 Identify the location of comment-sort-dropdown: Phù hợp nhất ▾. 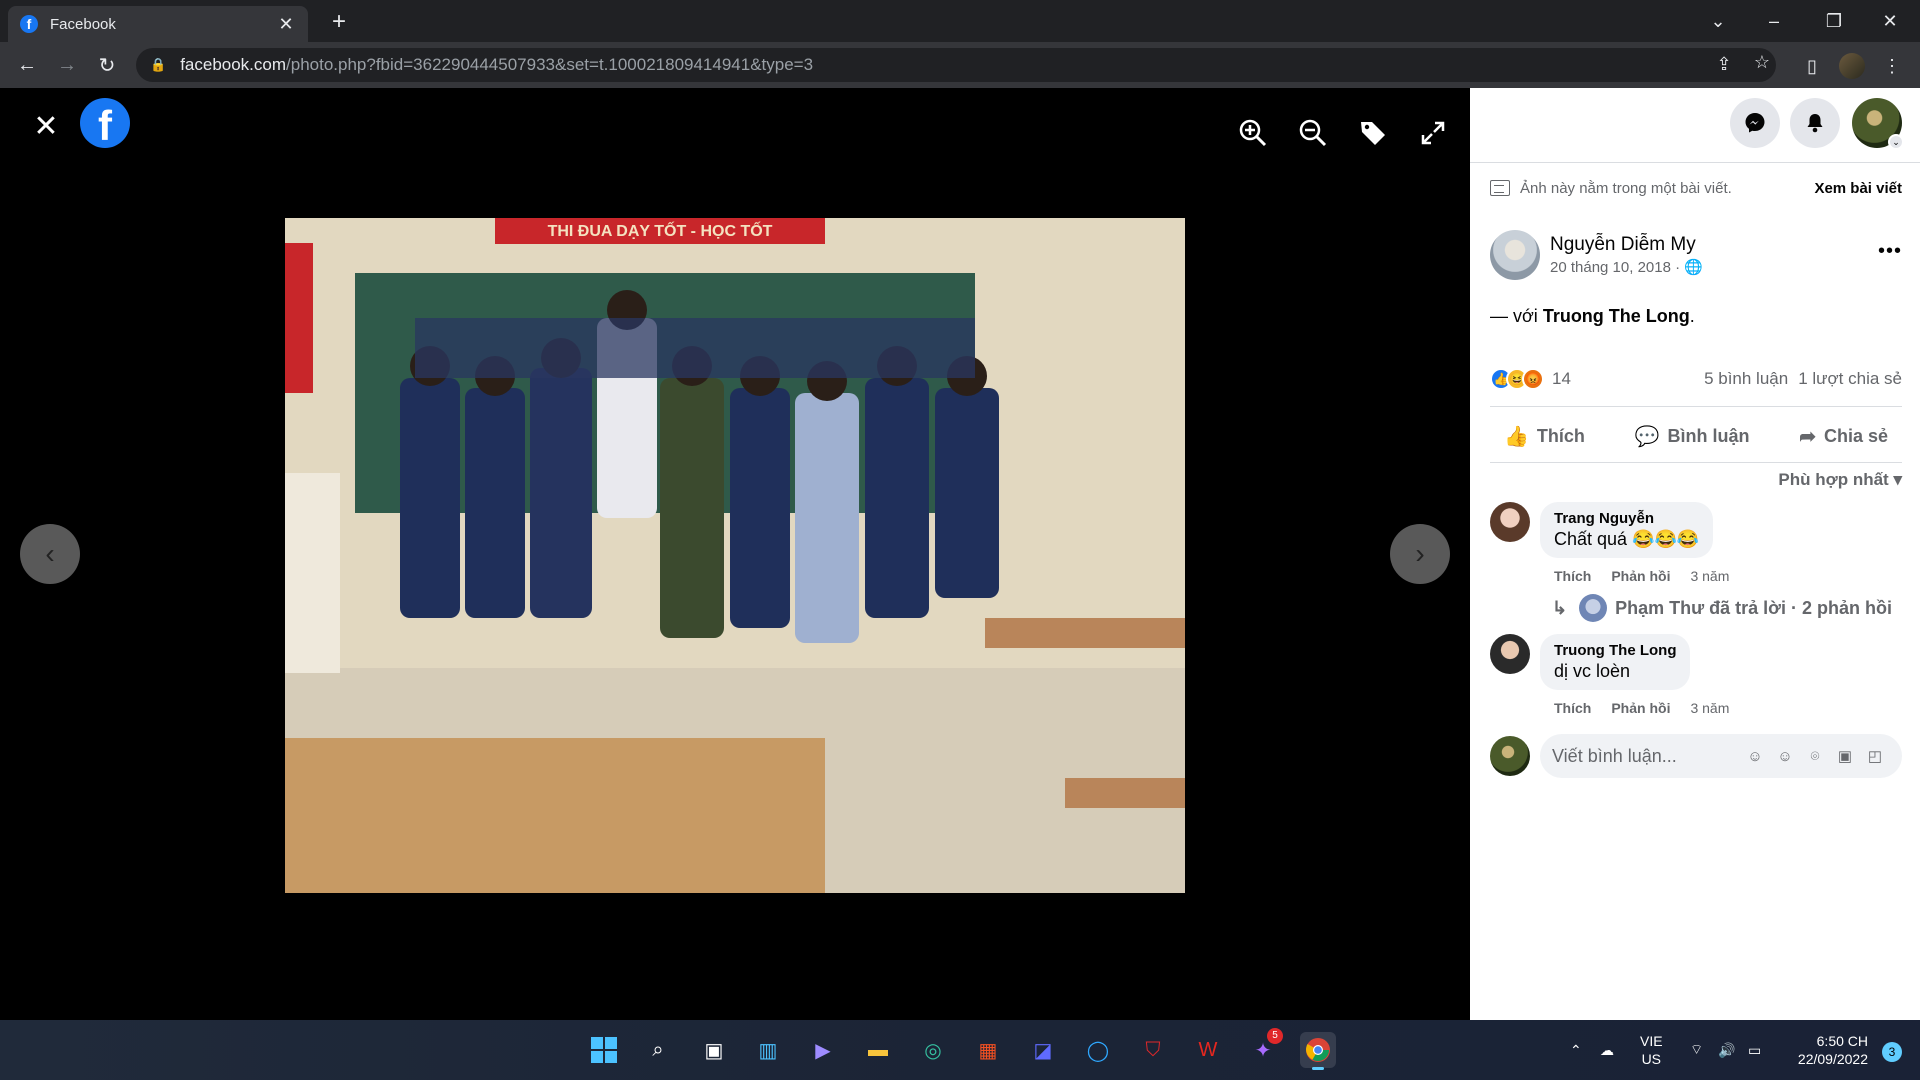
(1840, 480).